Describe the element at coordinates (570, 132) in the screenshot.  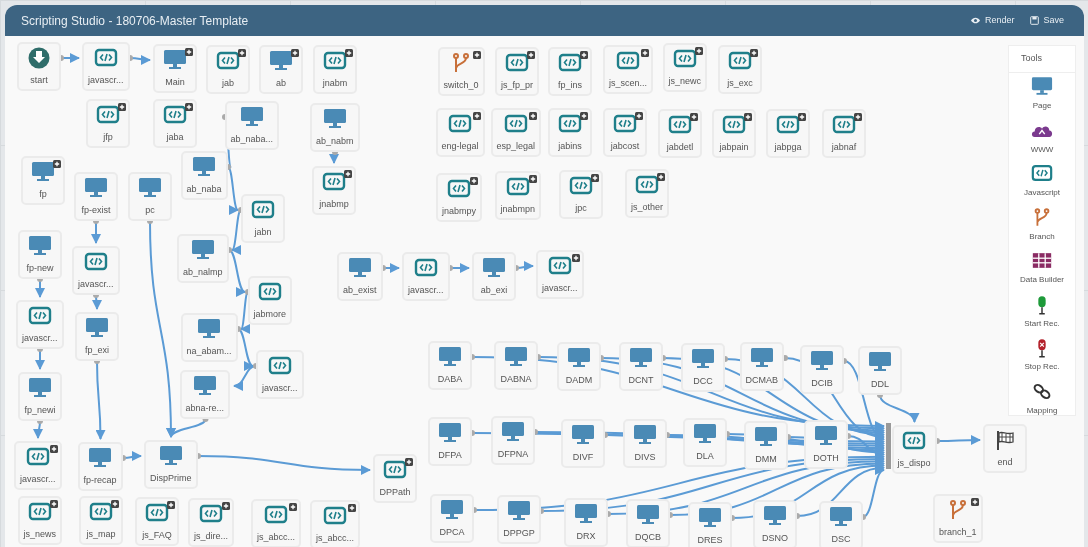
I see `flow-node: jabins` at that location.